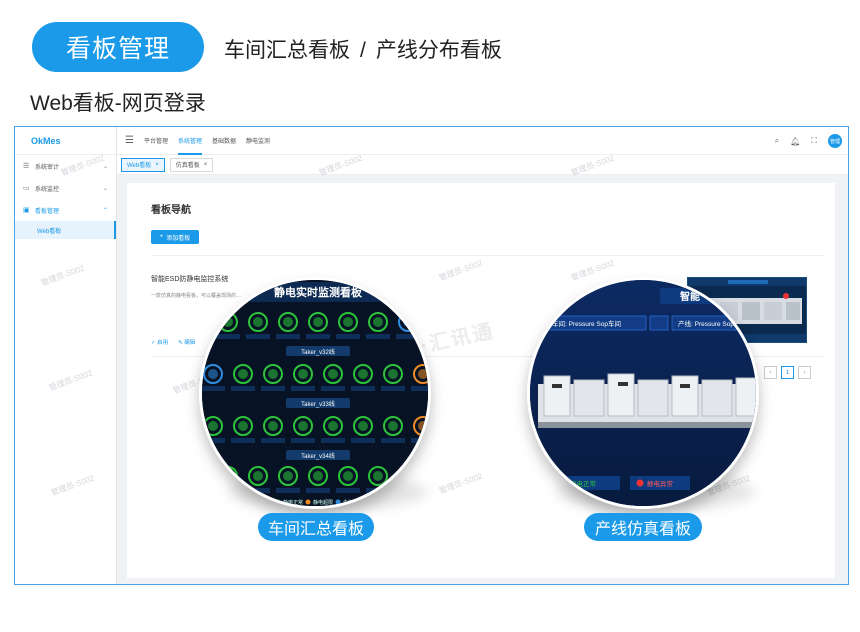 The image size is (860, 632). What do you see at coordinates (118, 103) in the screenshot?
I see `section-title: Web看板-网页登录` at bounding box center [118, 103].